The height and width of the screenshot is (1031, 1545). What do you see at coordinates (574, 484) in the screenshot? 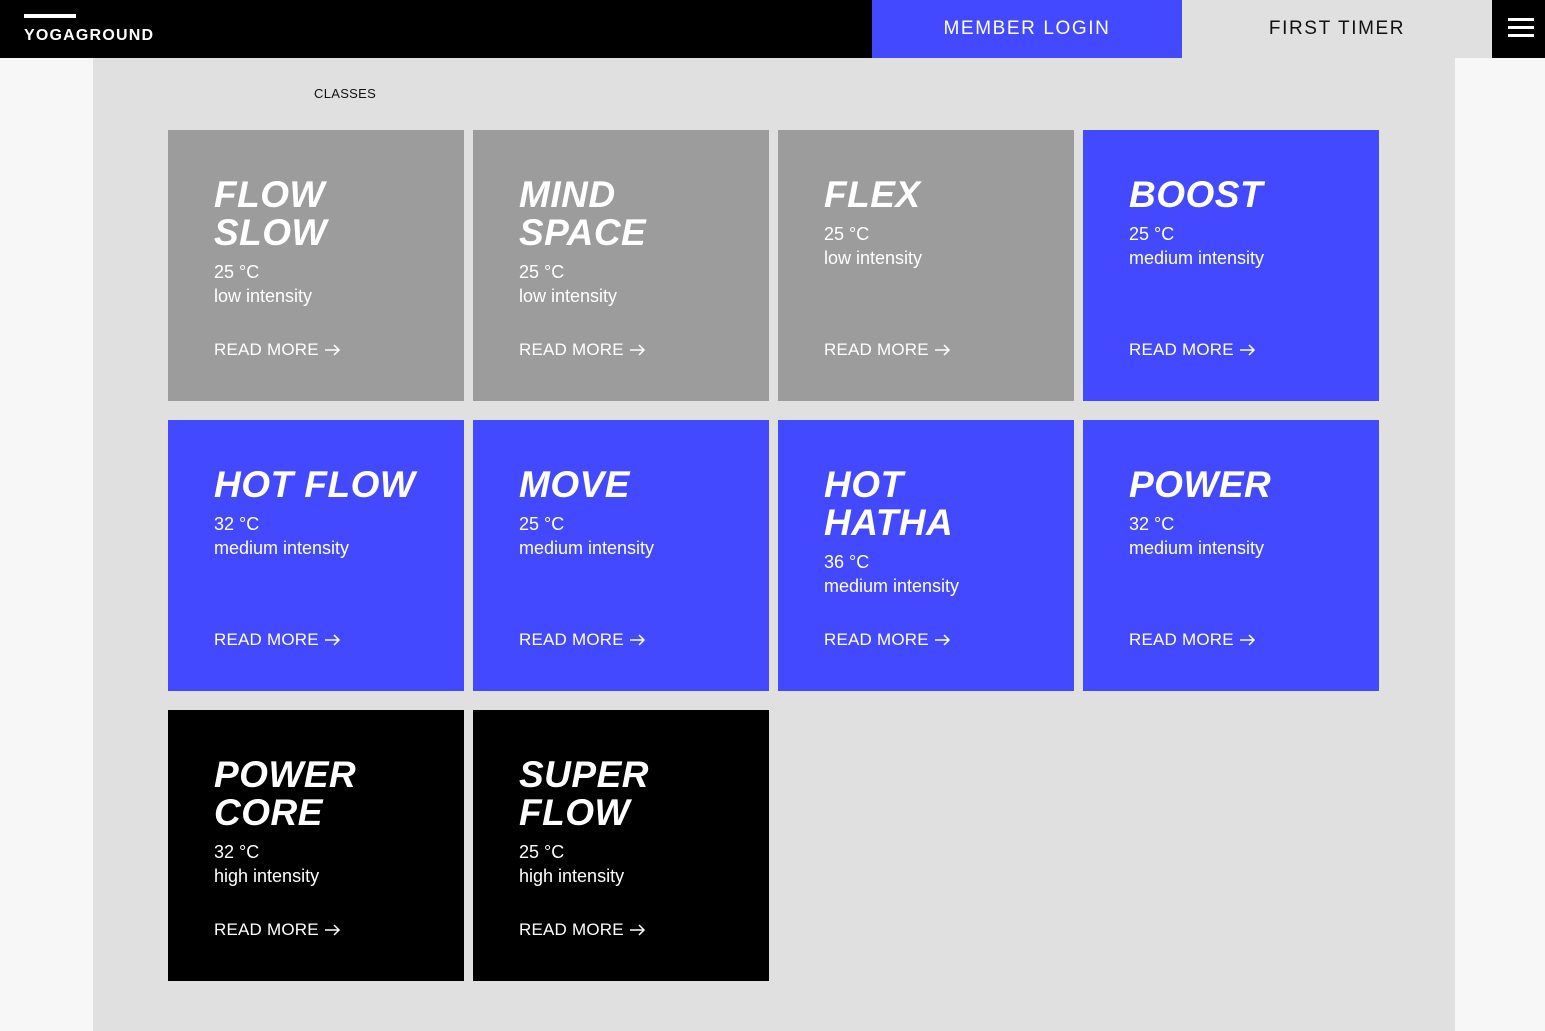
I see `class-title: MOVE` at bounding box center [574, 484].